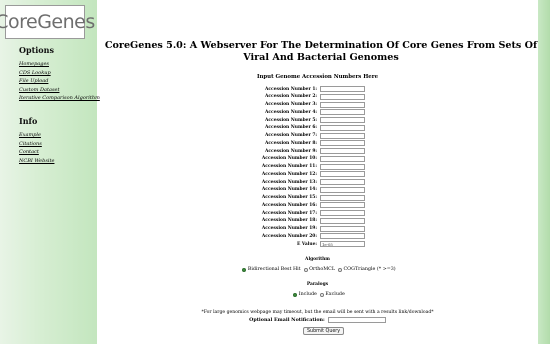  Describe the element at coordinates (289, 221) in the screenshot. I see `accession-label: Accession Number 18:` at that location.